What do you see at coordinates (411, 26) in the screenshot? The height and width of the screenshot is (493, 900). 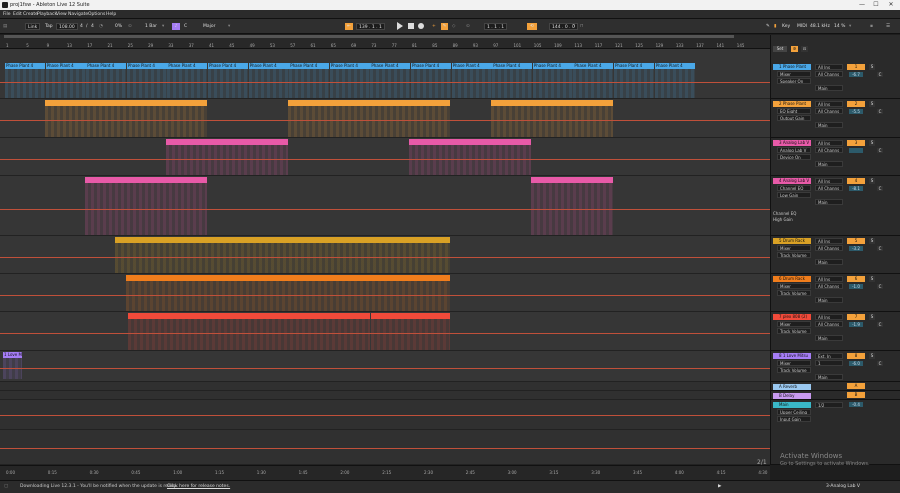 I see `stop-button` at bounding box center [411, 26].